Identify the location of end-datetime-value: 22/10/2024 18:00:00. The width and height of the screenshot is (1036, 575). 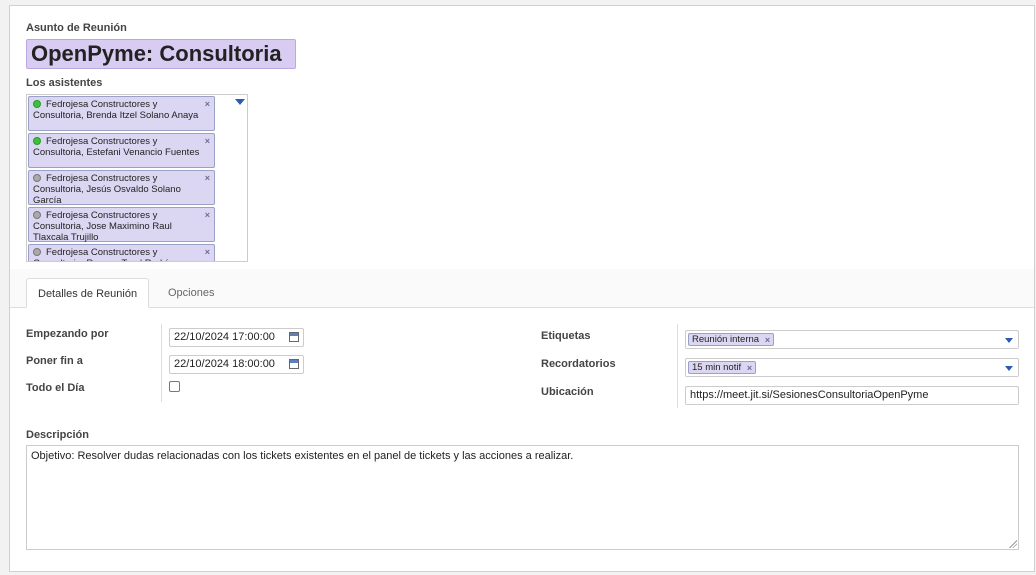
(224, 364).